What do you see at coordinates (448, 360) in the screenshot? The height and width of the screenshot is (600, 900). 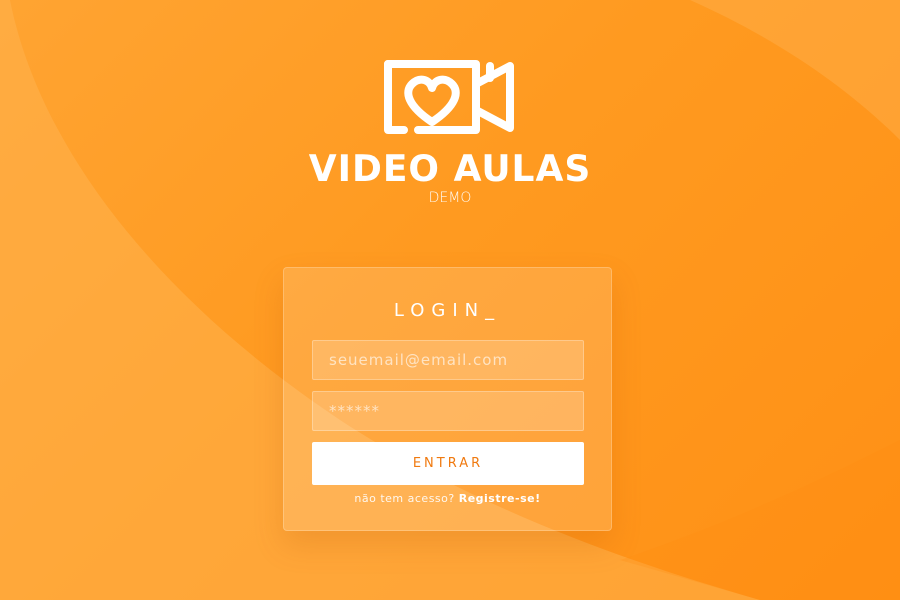 I see `email-input` at bounding box center [448, 360].